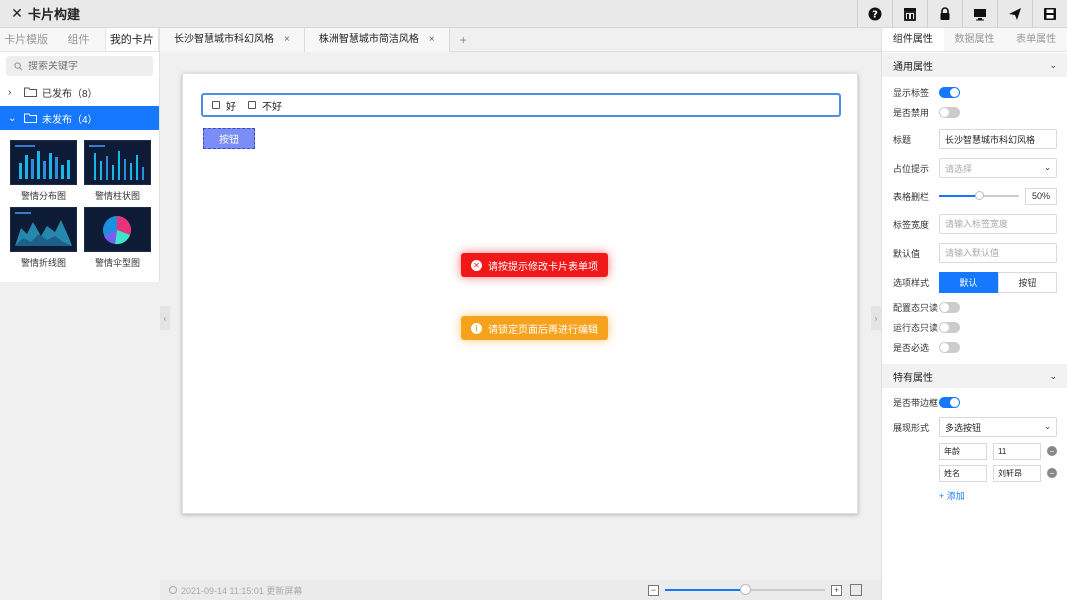  What do you see at coordinates (949, 402) in the screenshot?
I see `bordered-toggle` at bounding box center [949, 402].